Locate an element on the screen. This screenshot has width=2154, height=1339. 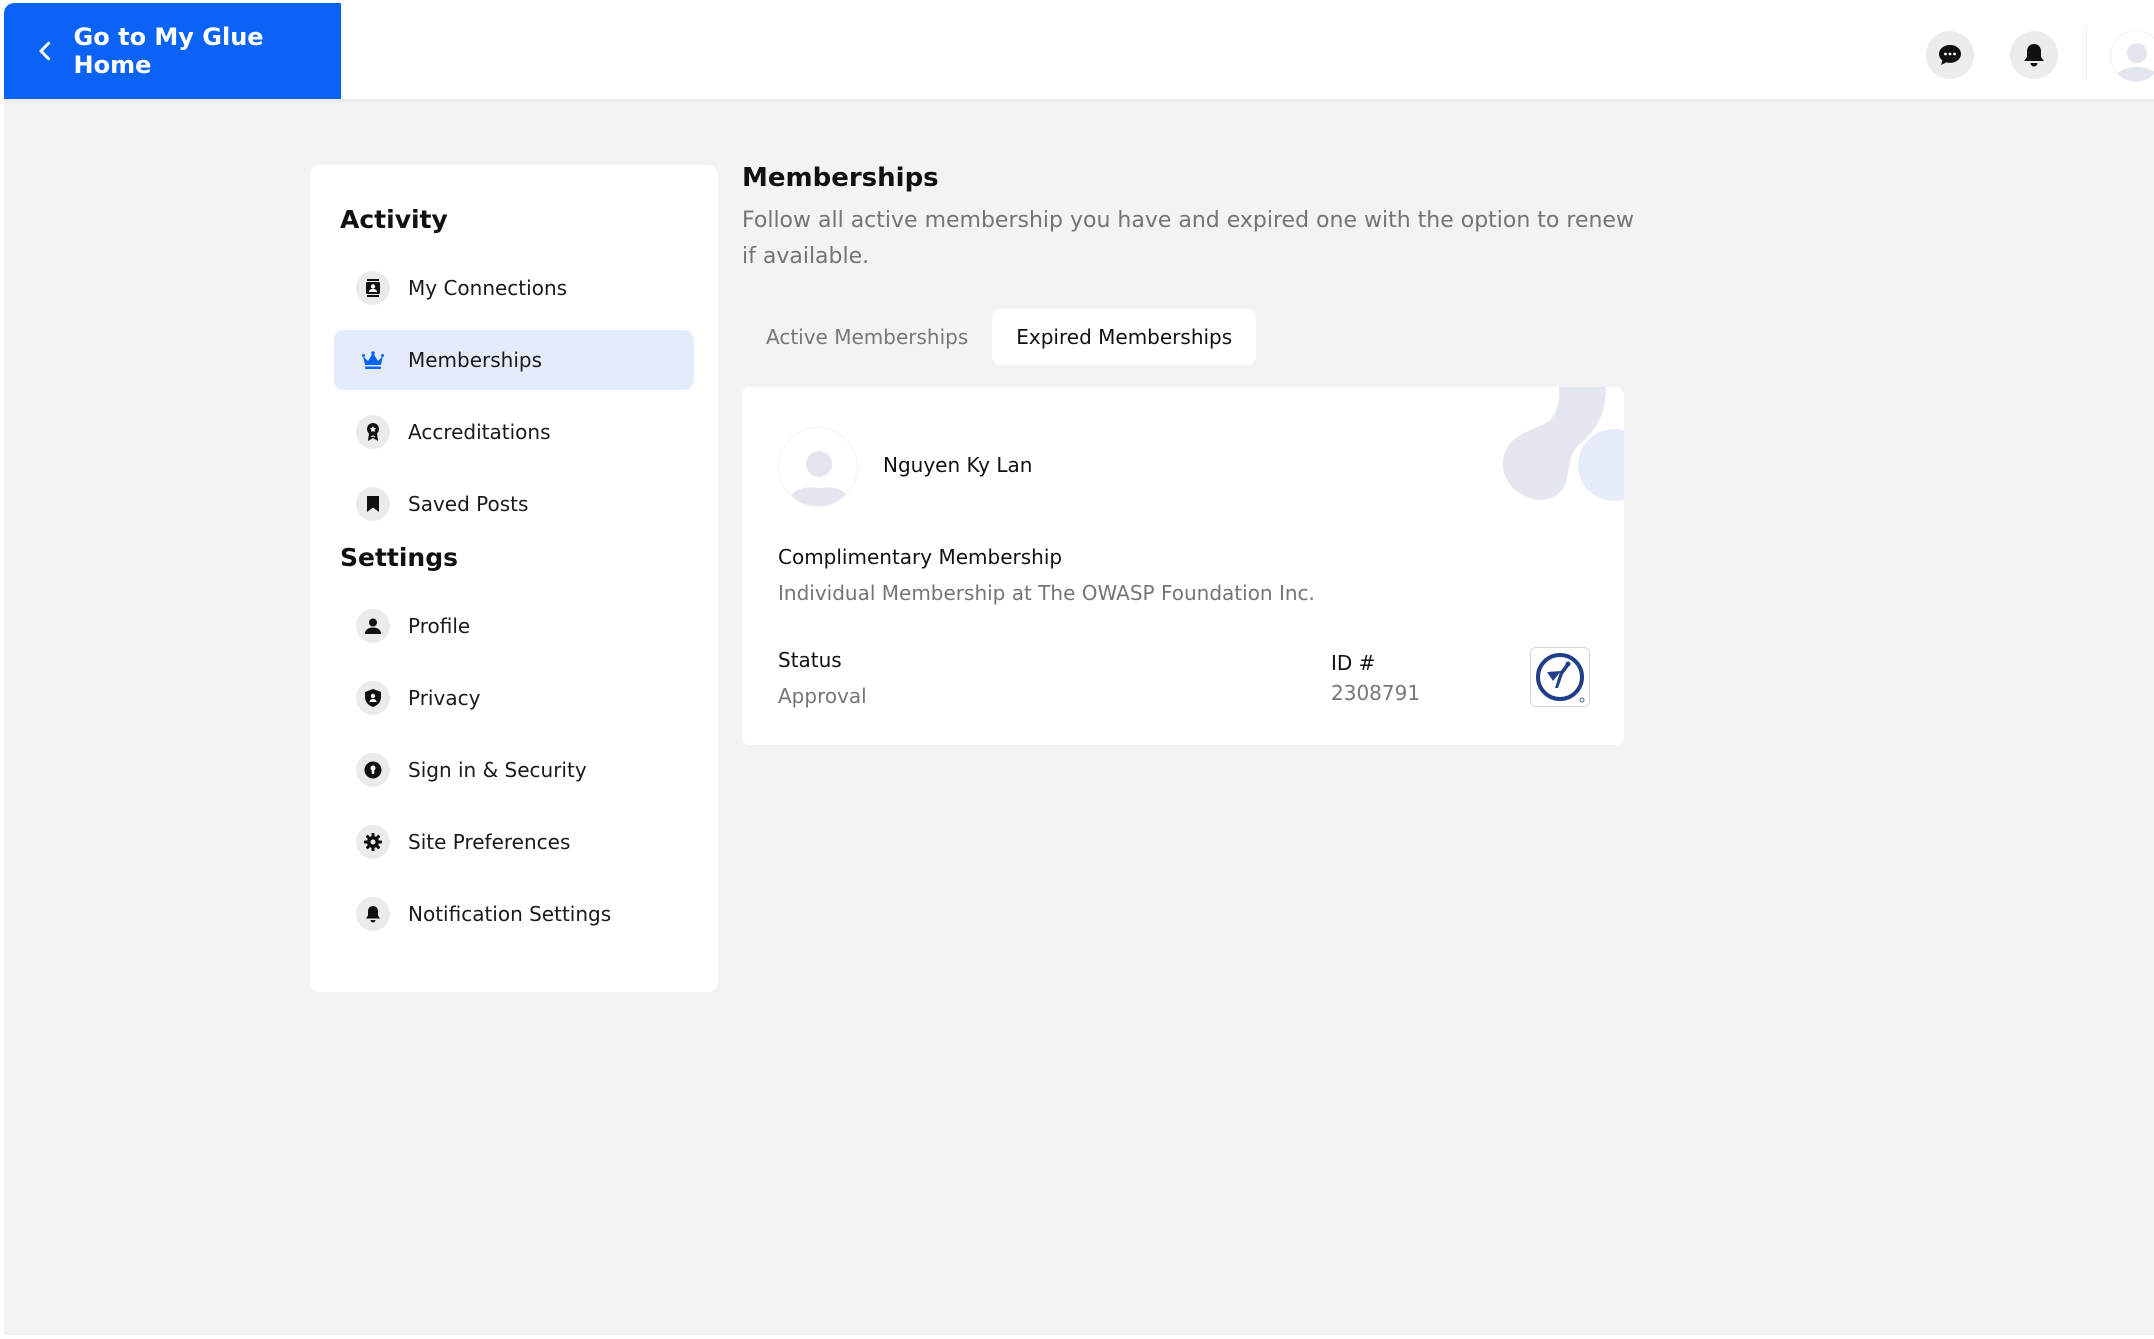
bookmark-icon is located at coordinates (373, 504).